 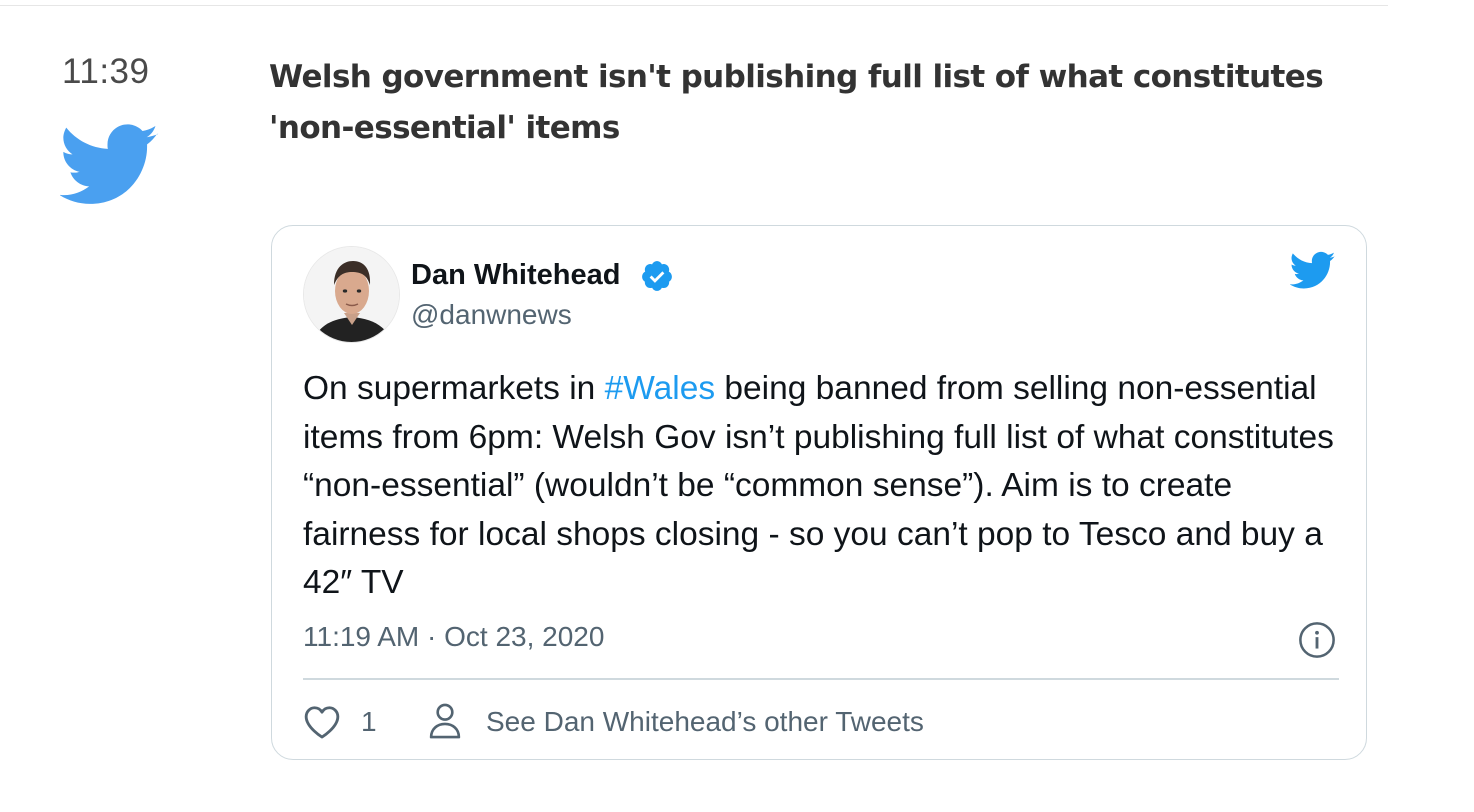 I want to click on hashtag-link: #Wales, so click(x=660, y=388).